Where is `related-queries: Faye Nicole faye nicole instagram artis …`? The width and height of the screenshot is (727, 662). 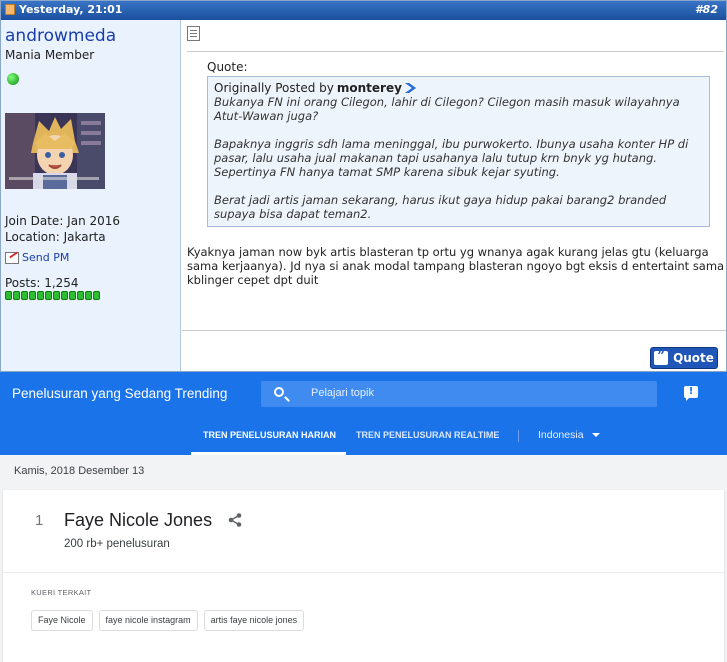 related-queries: Faye Nicole faye nicole instagram artis … is located at coordinates (168, 620).